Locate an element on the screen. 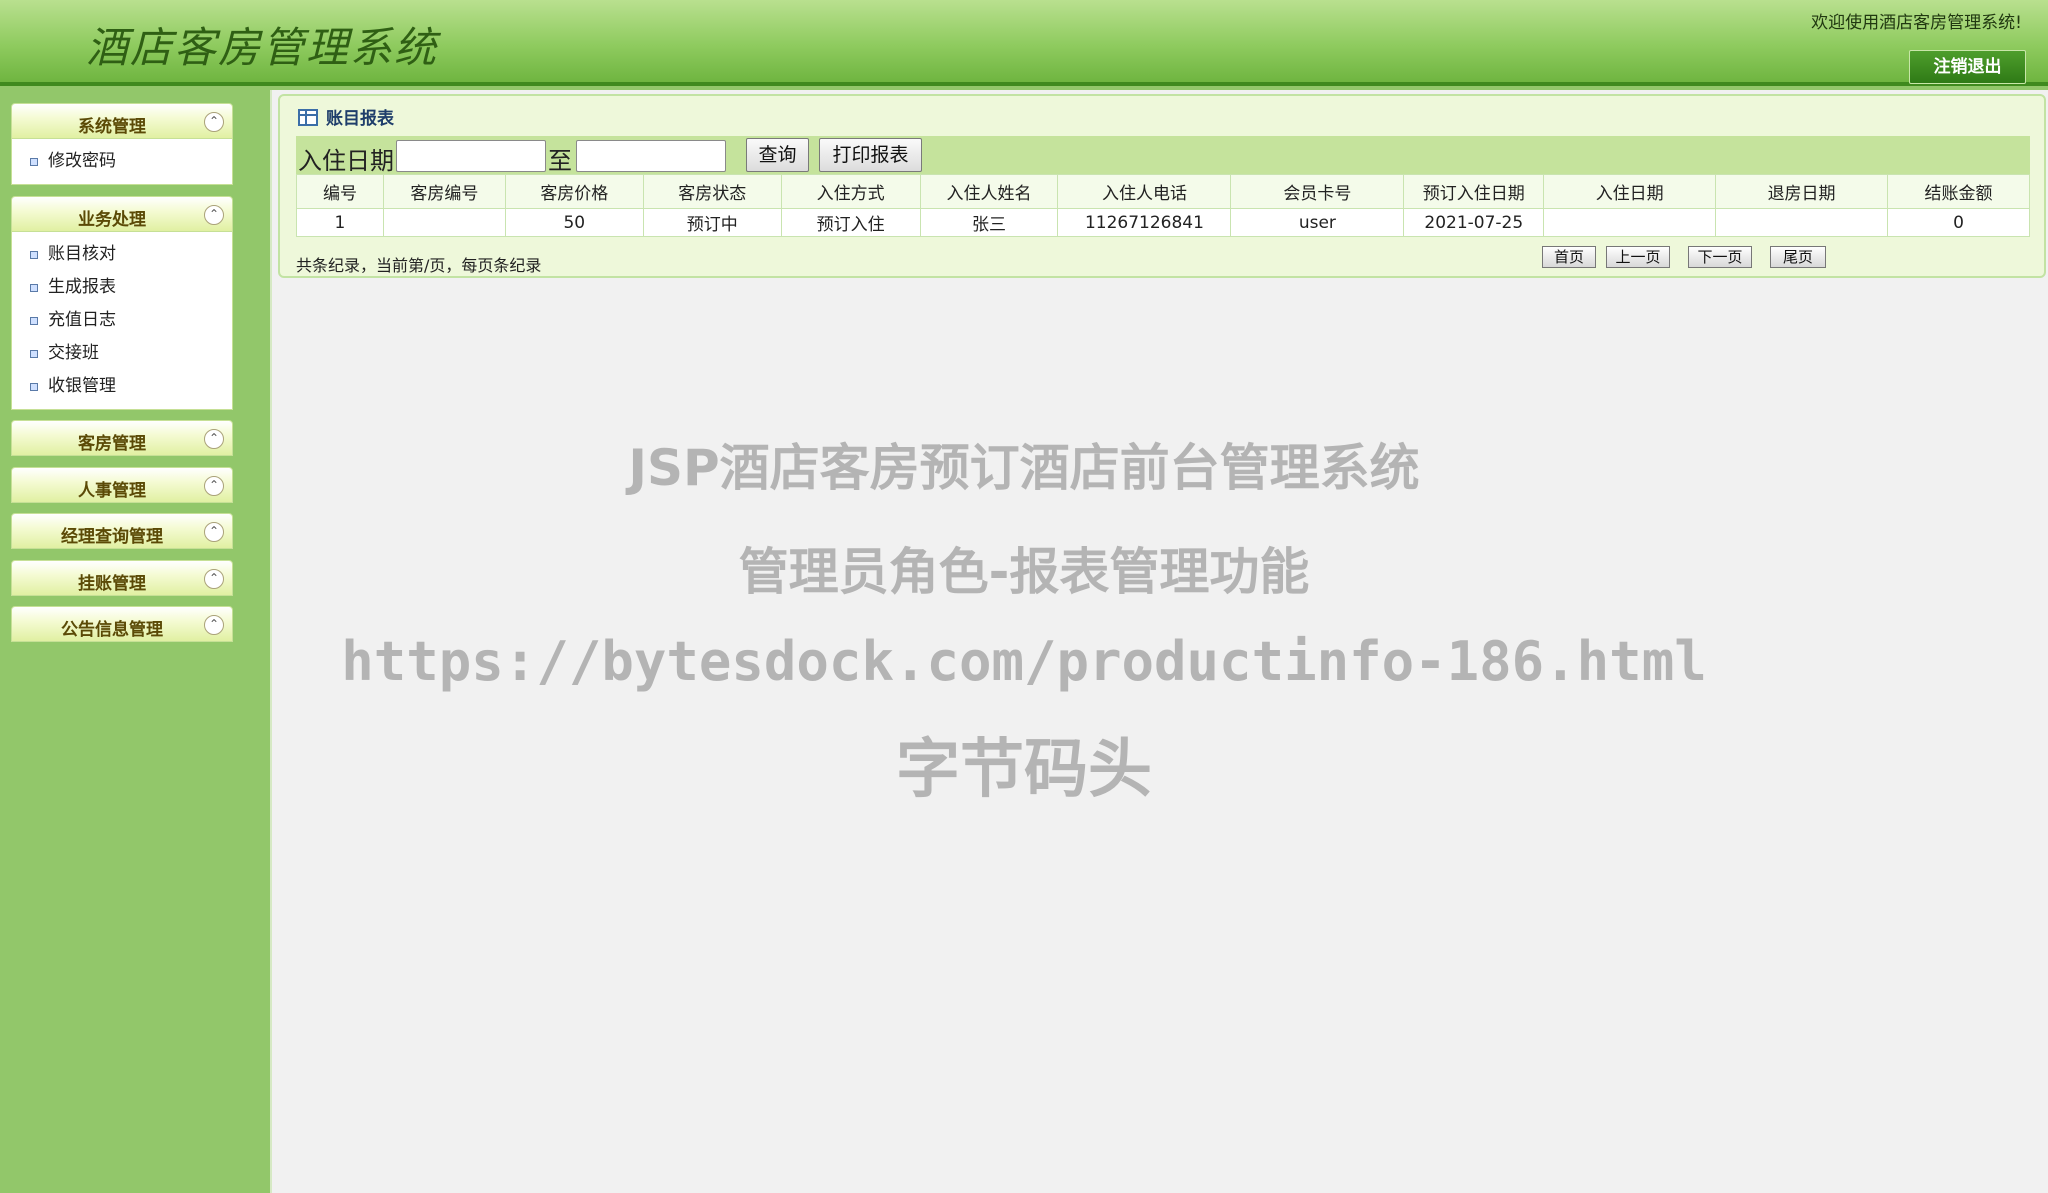 Image resolution: width=2048 pixels, height=1193 pixels. menu-body-system: 修改密码 is located at coordinates (122, 162).